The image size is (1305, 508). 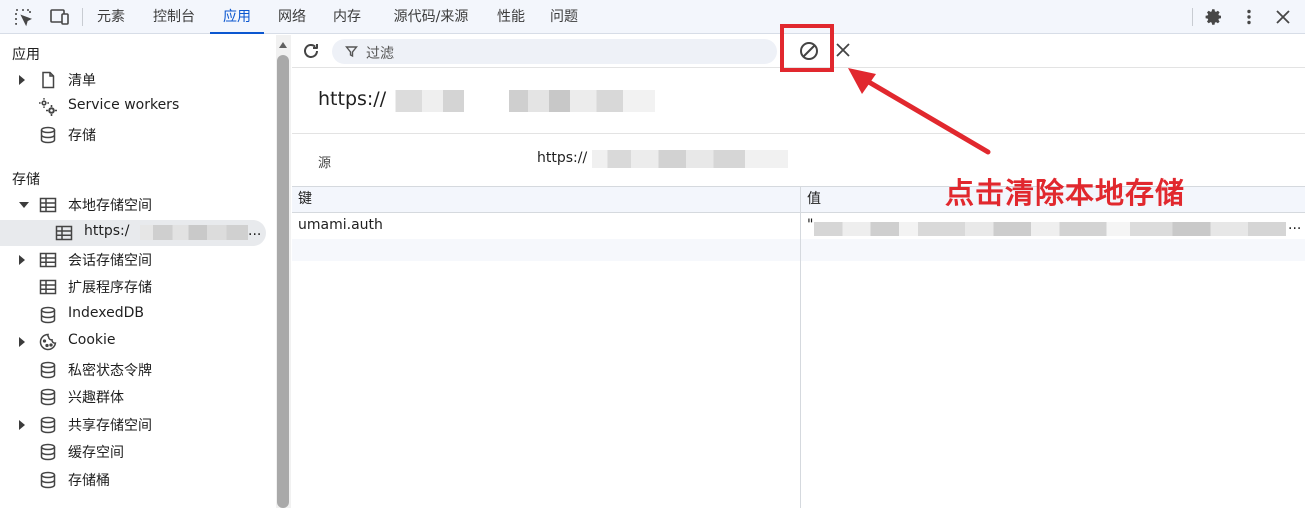 What do you see at coordinates (174, 17) in the screenshot?
I see `tab-console: 控制台` at bounding box center [174, 17].